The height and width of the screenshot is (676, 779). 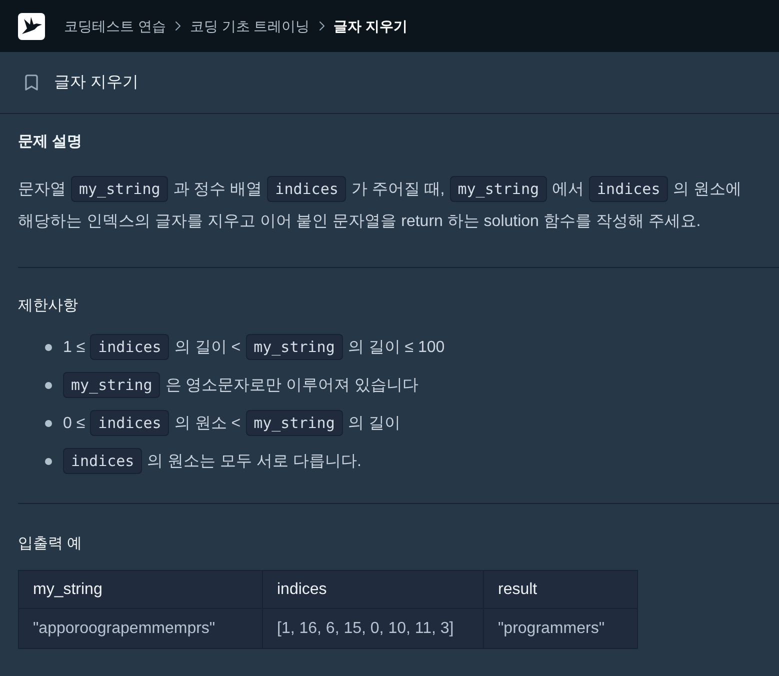 What do you see at coordinates (561, 589) in the screenshot?
I see `table-header-cell: result` at bounding box center [561, 589].